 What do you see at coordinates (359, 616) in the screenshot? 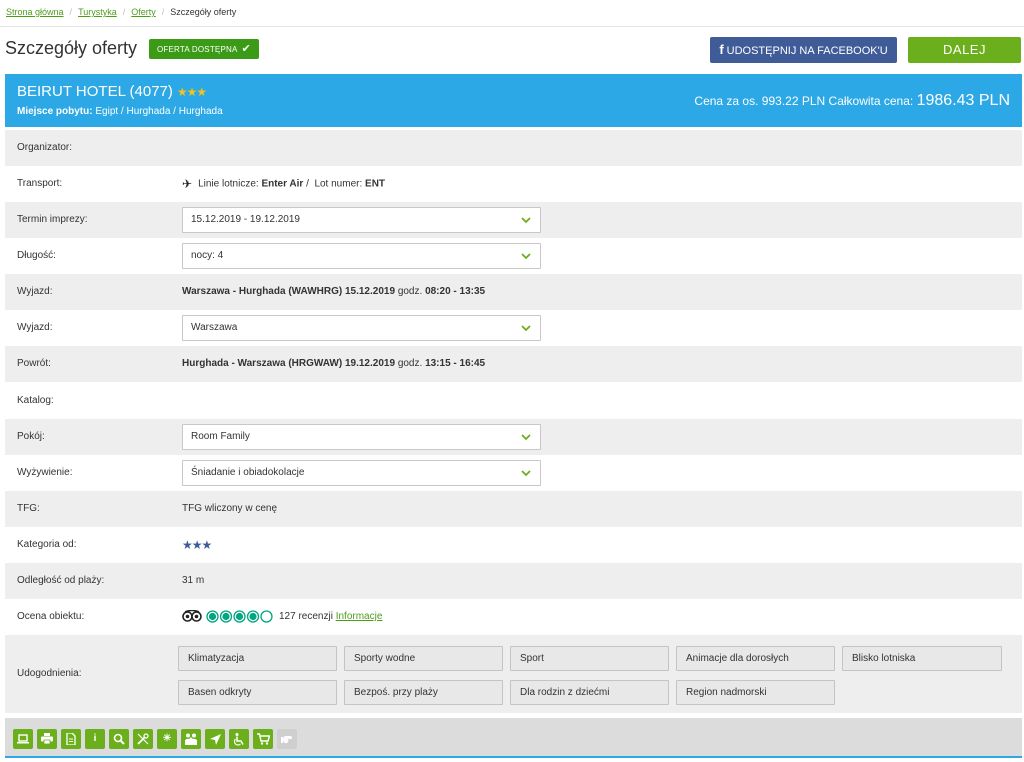
I see `rating-info-link: Informacje` at bounding box center [359, 616].